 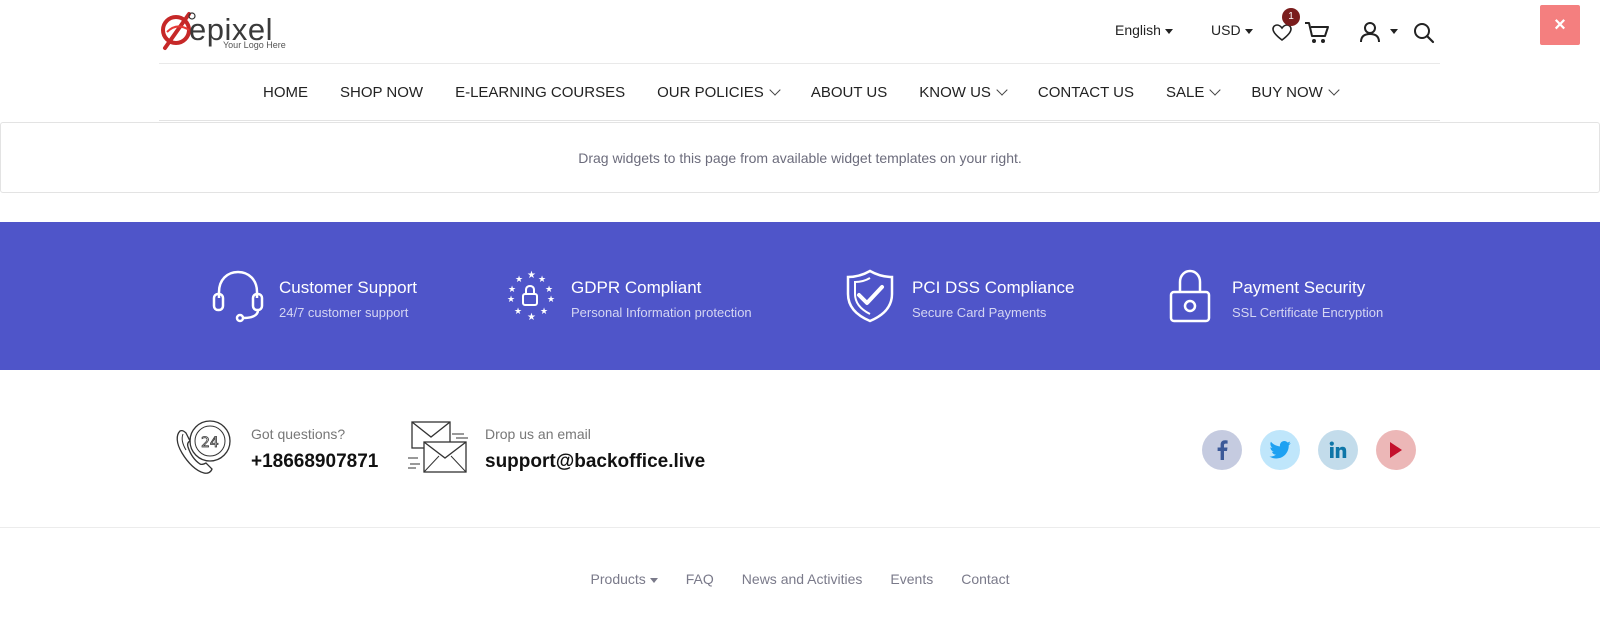 I want to click on youtube-icon, so click(x=1396, y=450).